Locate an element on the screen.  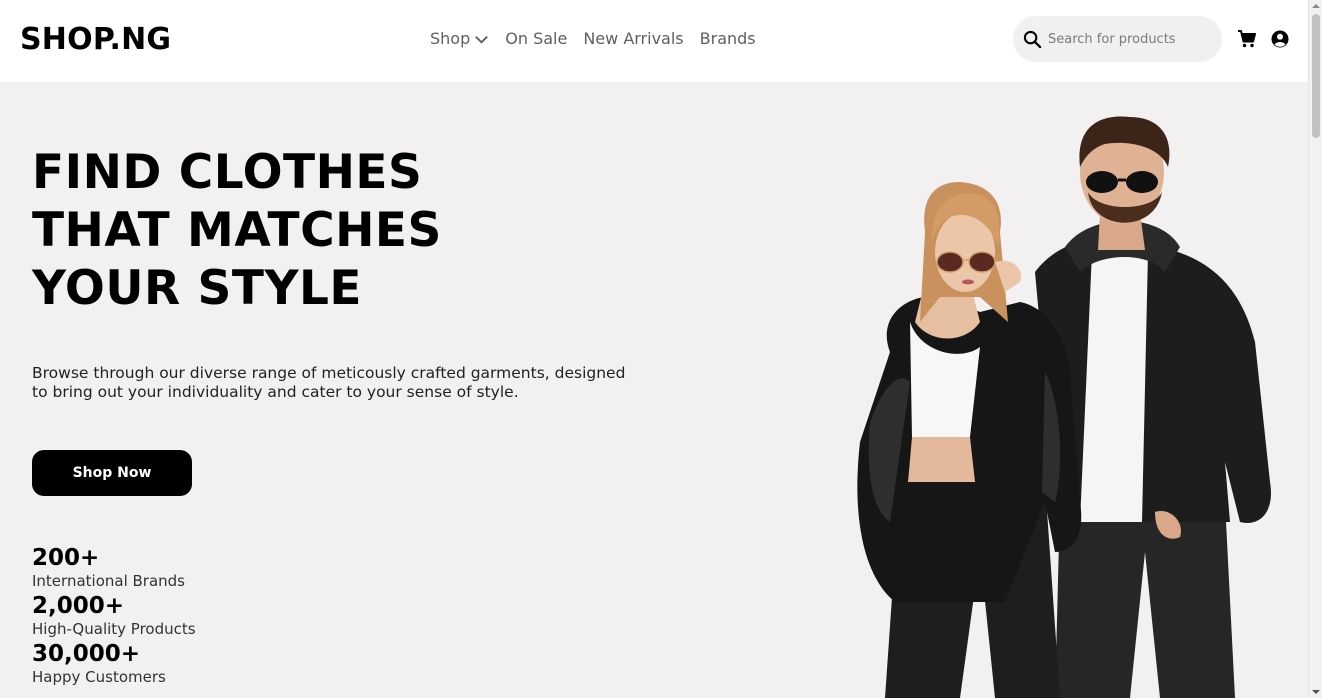
stat-item: 200+ International Brands is located at coordinates (114, 568).